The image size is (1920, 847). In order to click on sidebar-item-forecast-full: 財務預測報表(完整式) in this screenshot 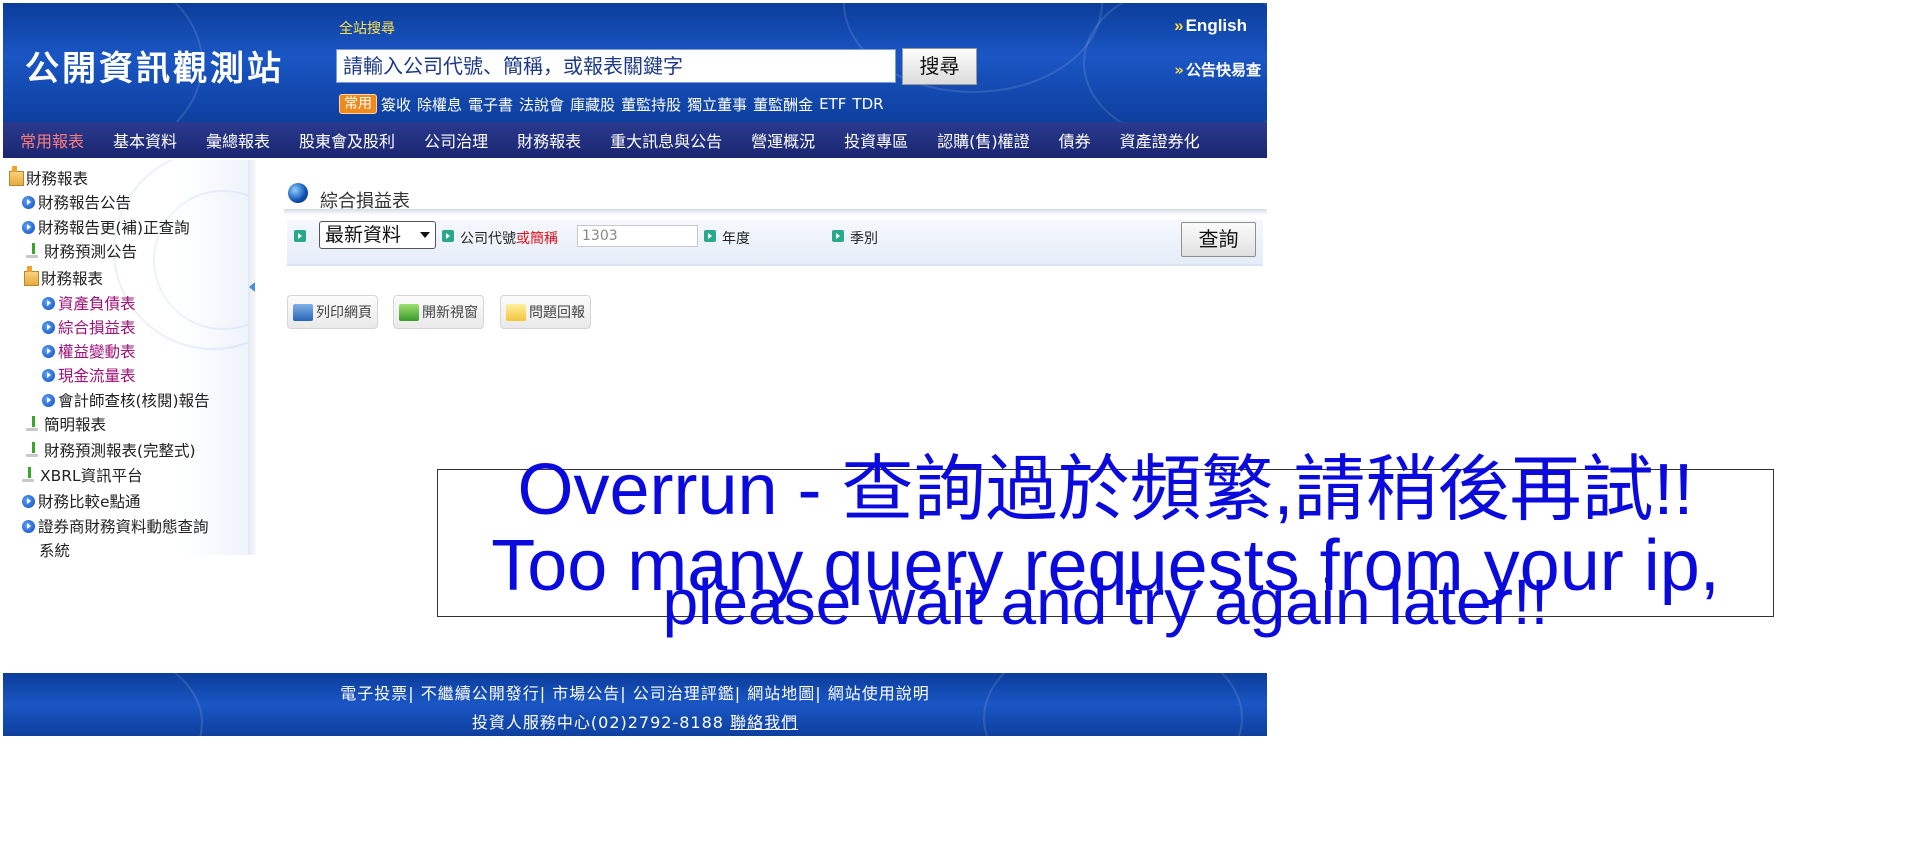, I will do `click(111, 450)`.